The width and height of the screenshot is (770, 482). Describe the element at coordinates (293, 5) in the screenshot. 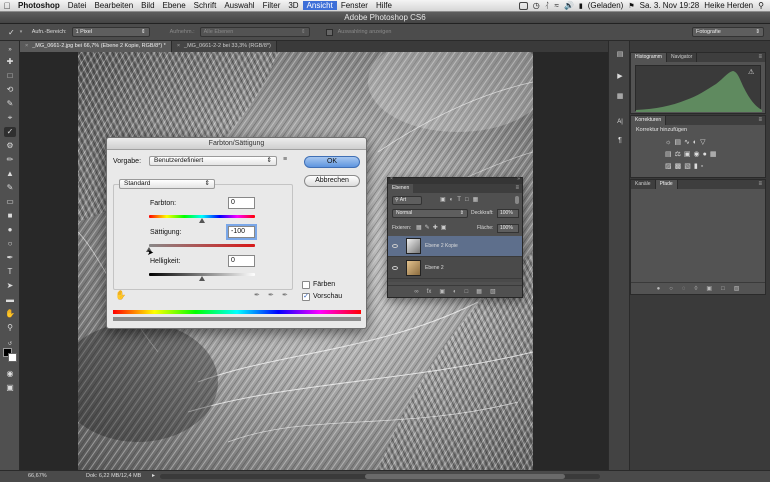

I see `menu-3d: 3D` at that location.